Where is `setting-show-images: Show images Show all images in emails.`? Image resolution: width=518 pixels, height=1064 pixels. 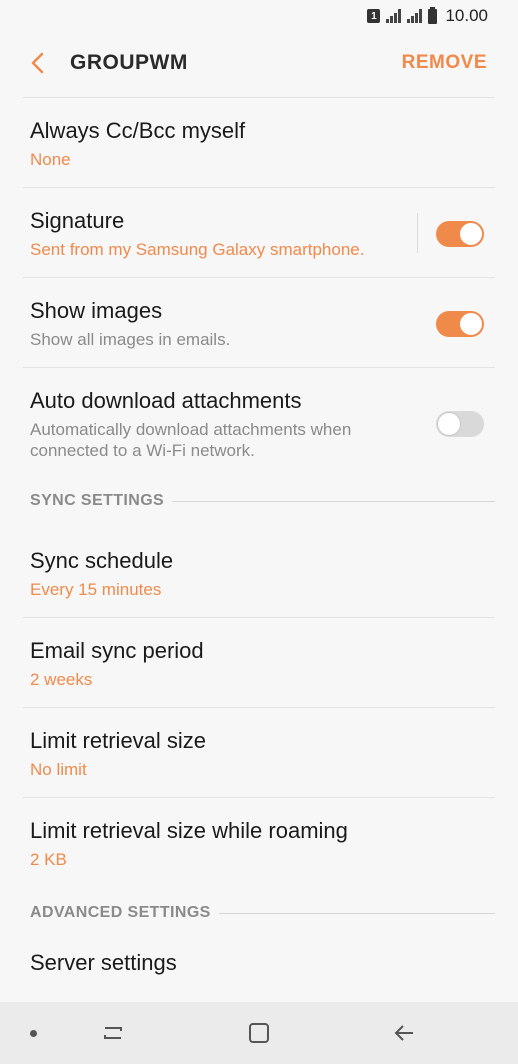 setting-show-images: Show images Show all images in emails. is located at coordinates (259, 323).